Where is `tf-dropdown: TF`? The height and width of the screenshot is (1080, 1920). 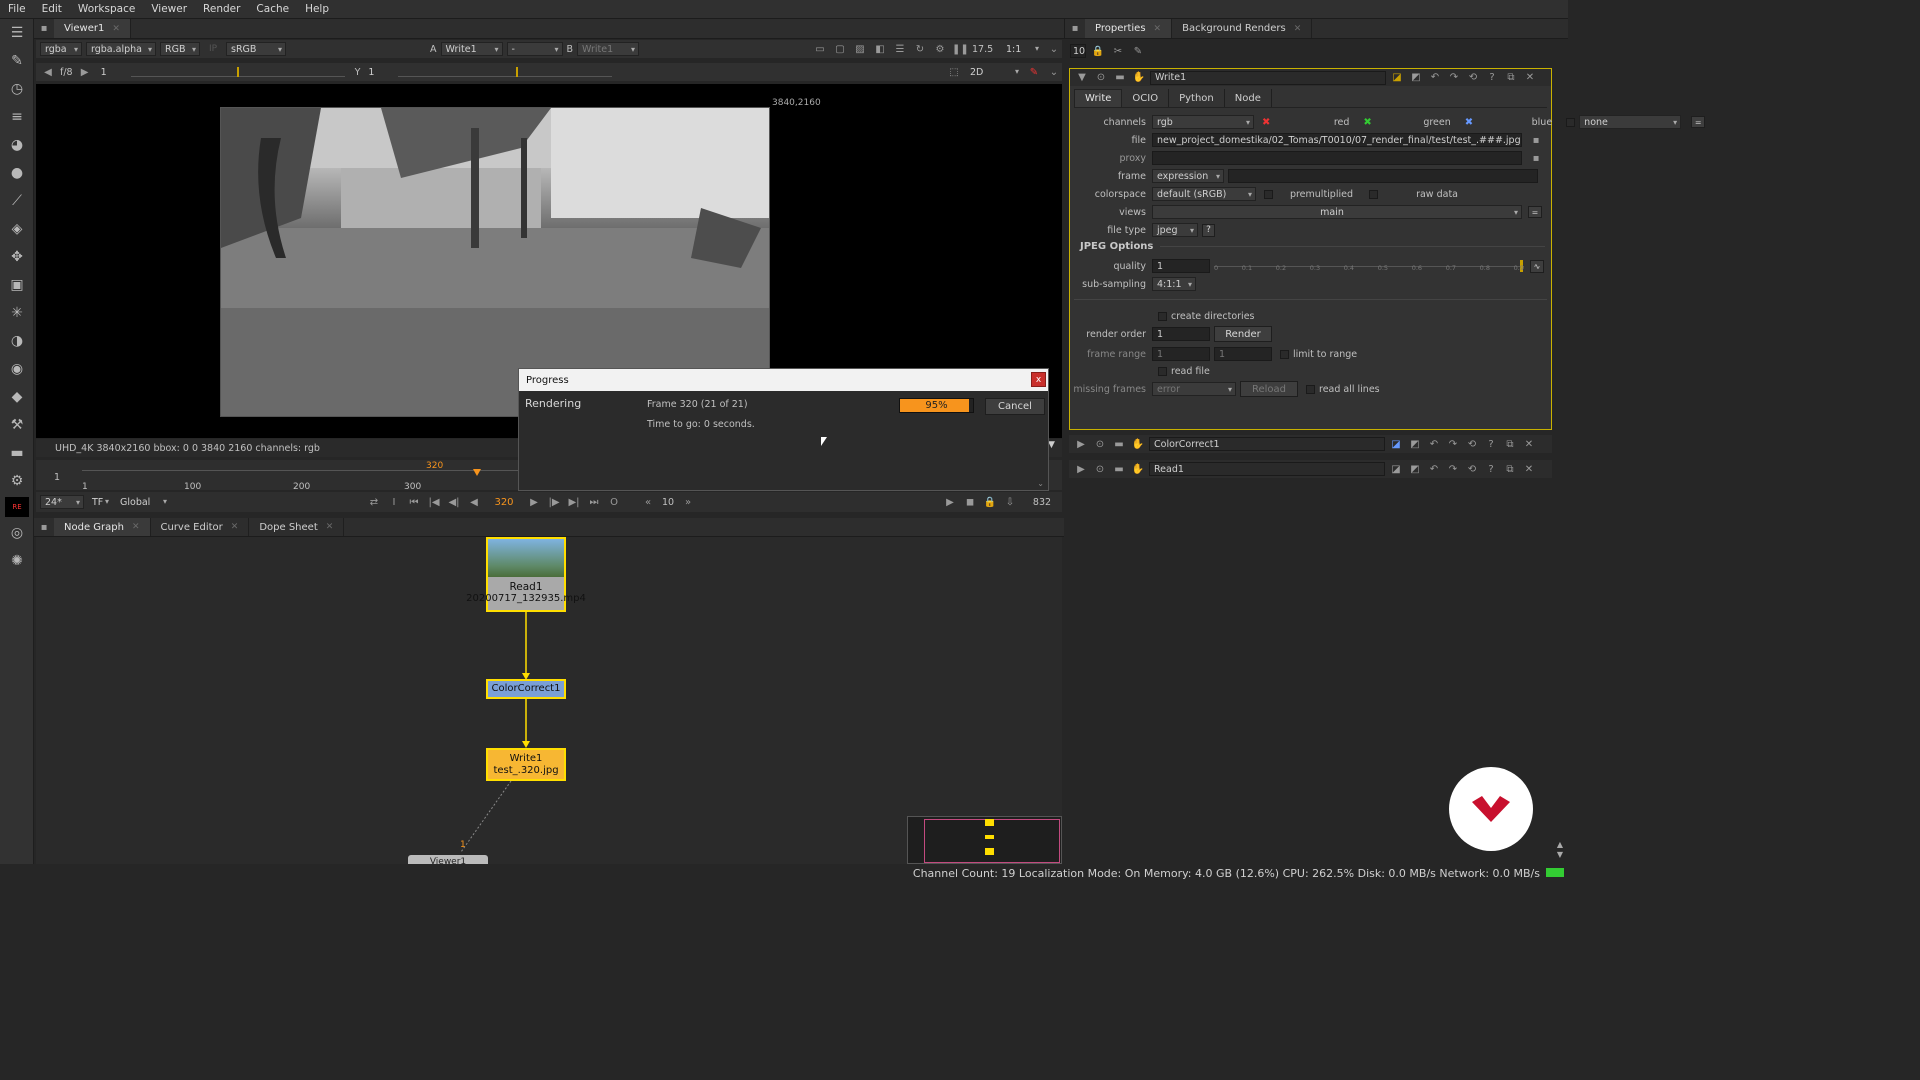
tf-dropdown: TF is located at coordinates (100, 502).